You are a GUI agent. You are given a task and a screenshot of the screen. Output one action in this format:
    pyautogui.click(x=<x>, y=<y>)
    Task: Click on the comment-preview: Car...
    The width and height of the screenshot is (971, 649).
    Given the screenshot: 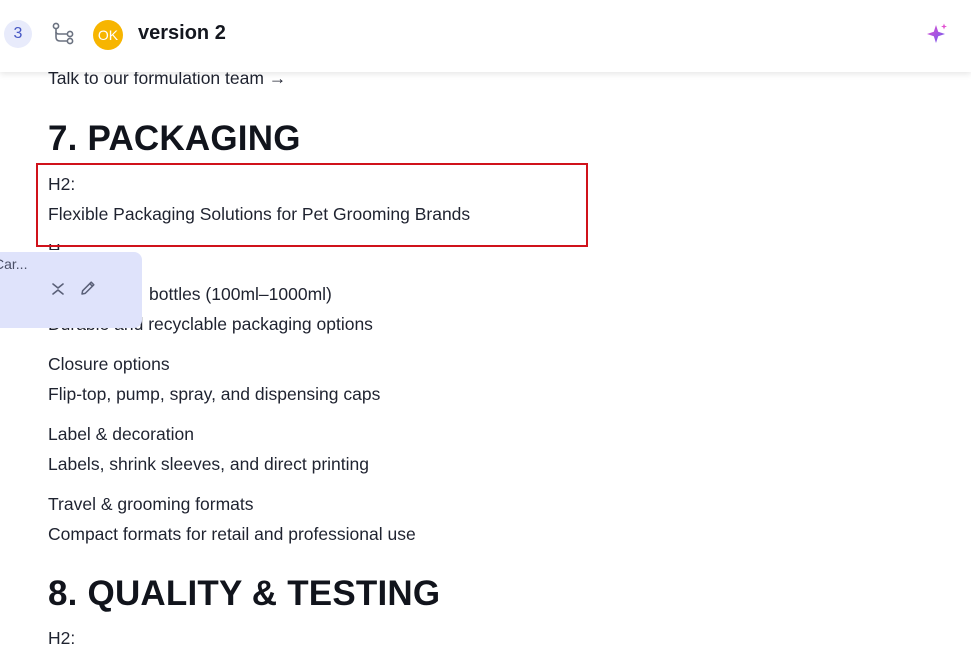 What is the action you would take?
    pyautogui.click(x=14, y=264)
    